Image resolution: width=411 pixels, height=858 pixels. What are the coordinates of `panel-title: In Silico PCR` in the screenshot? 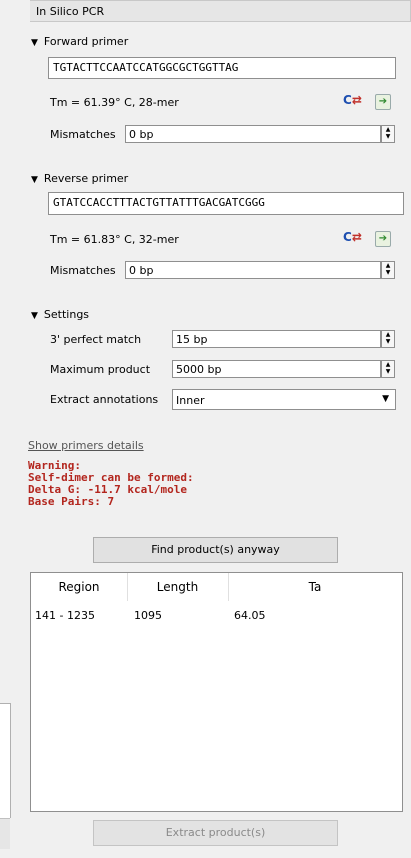 It's located at (220, 11).